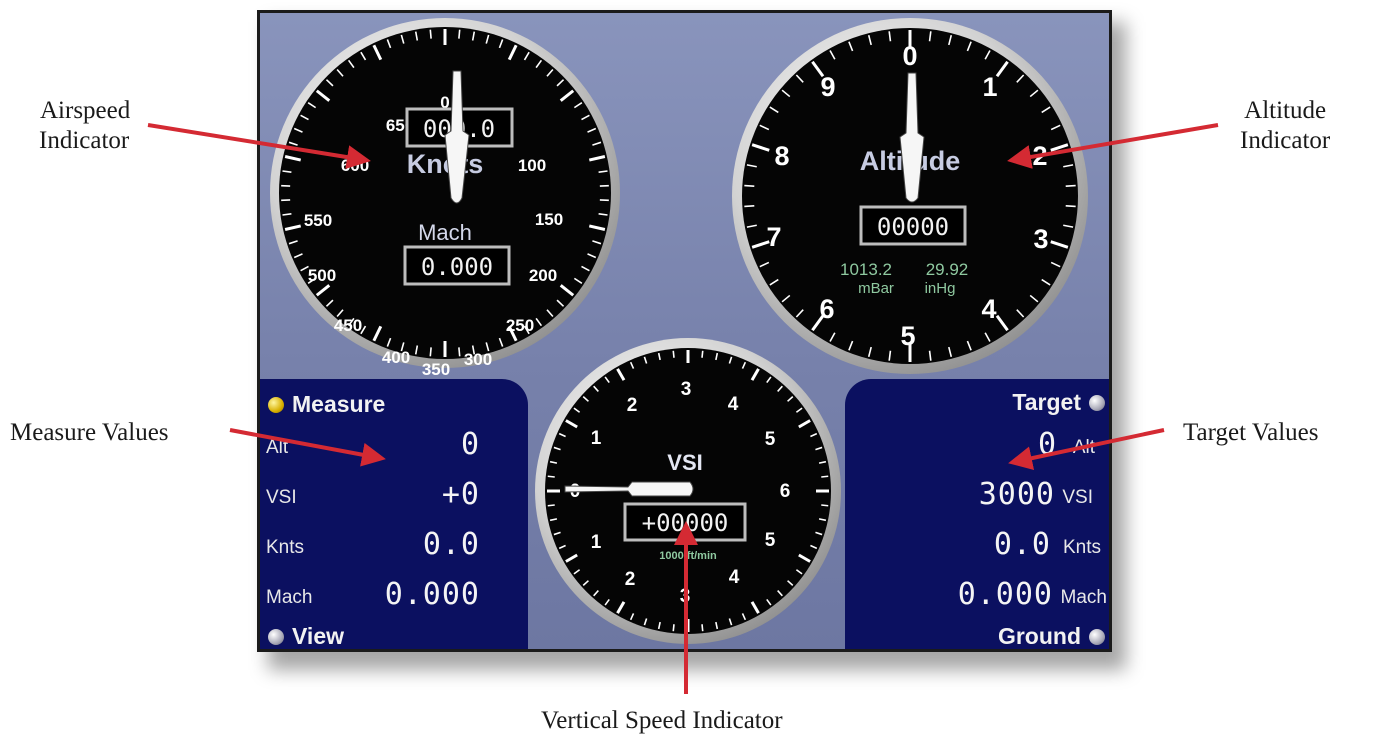 The height and width of the screenshot is (740, 1373). What do you see at coordinates (1113, 146) in the screenshot?
I see `altitude-arrow` at bounding box center [1113, 146].